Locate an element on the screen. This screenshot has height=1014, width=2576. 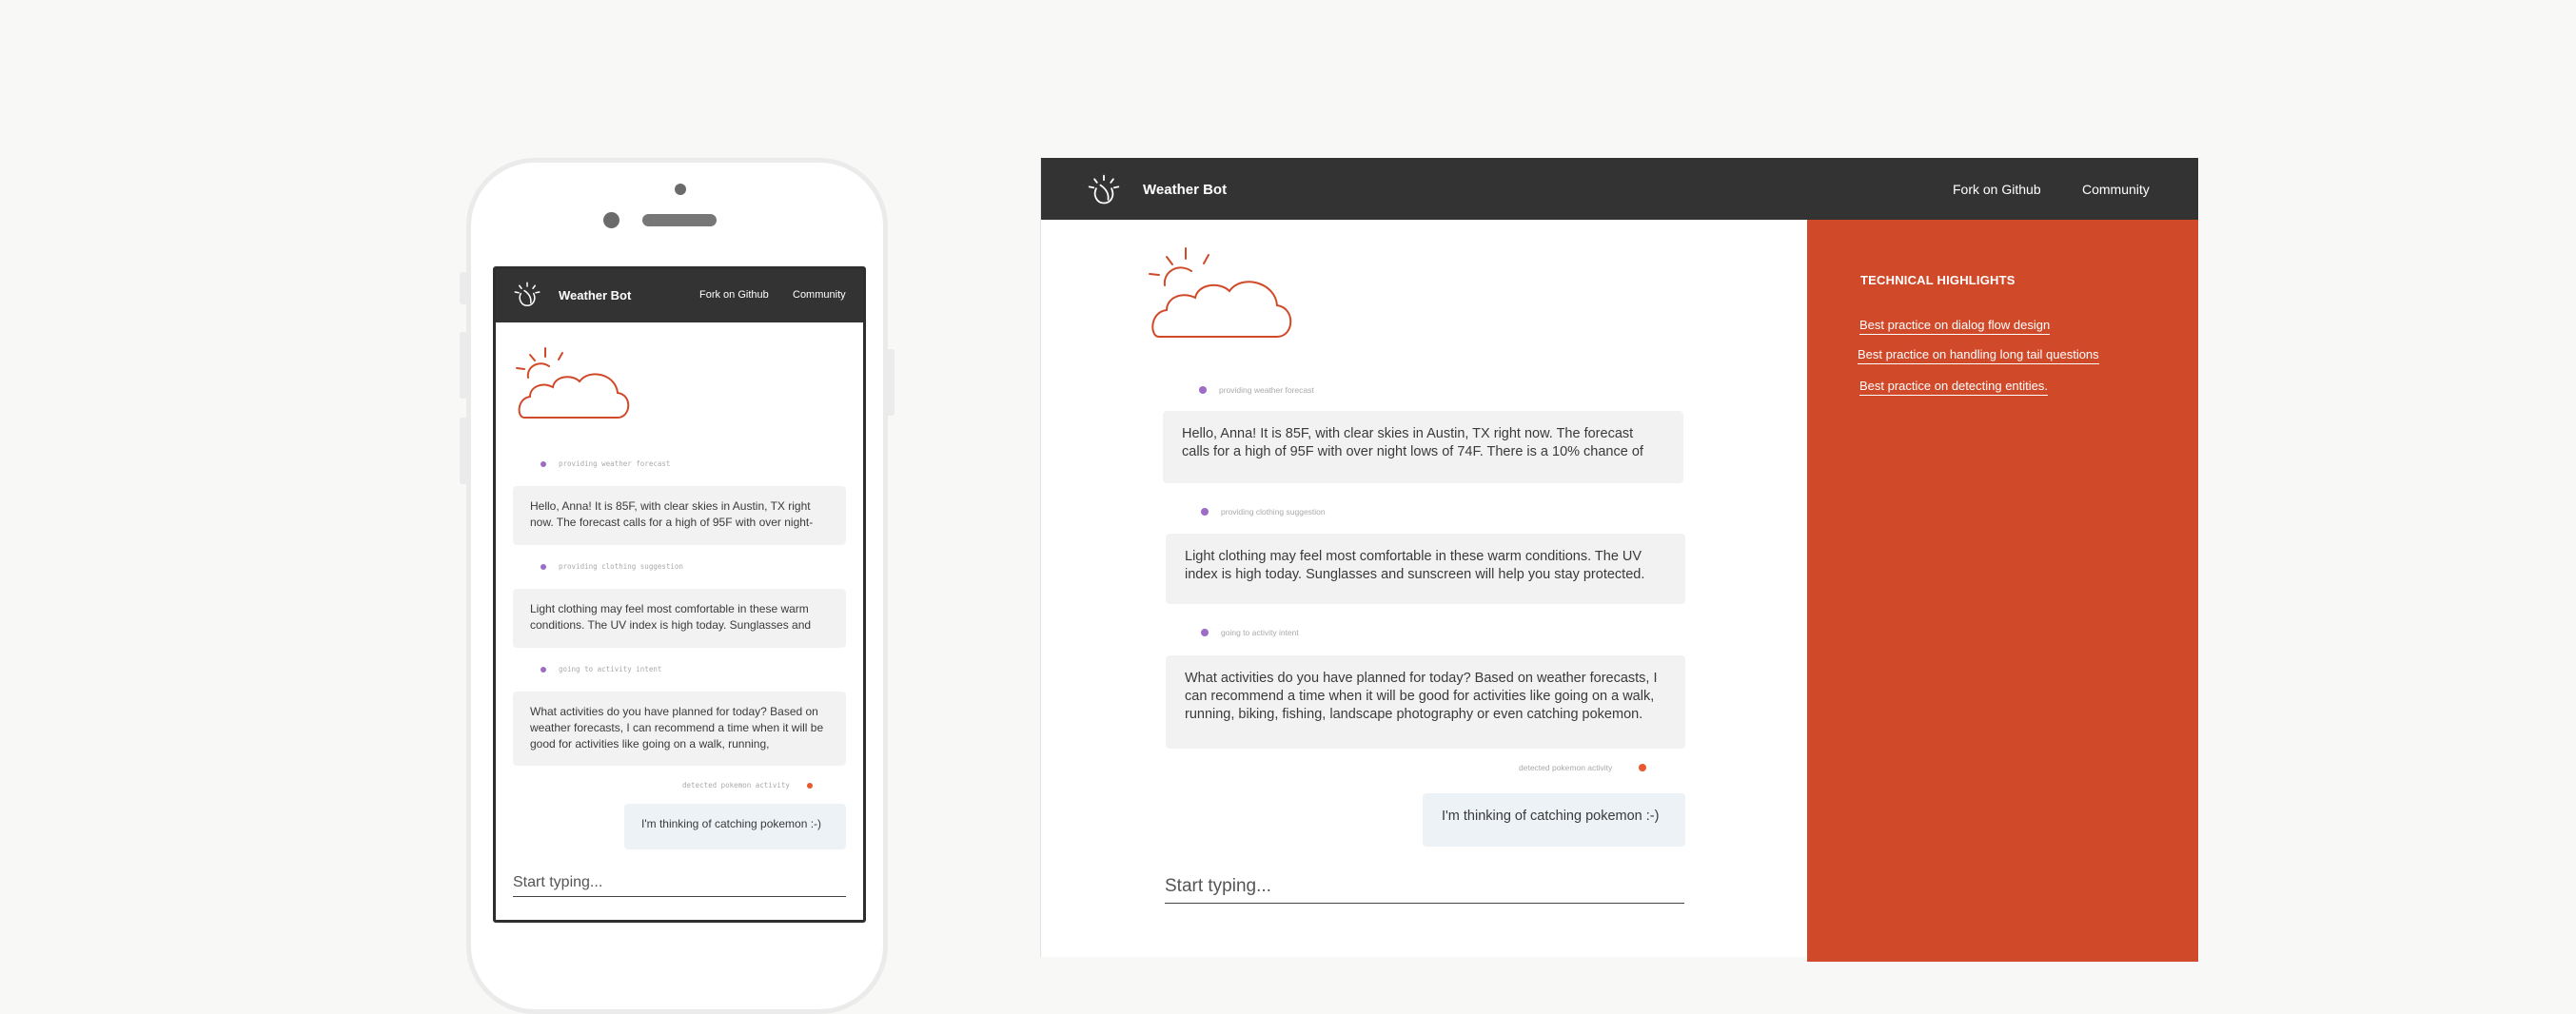
phone-volume-down is located at coordinates (463, 451).